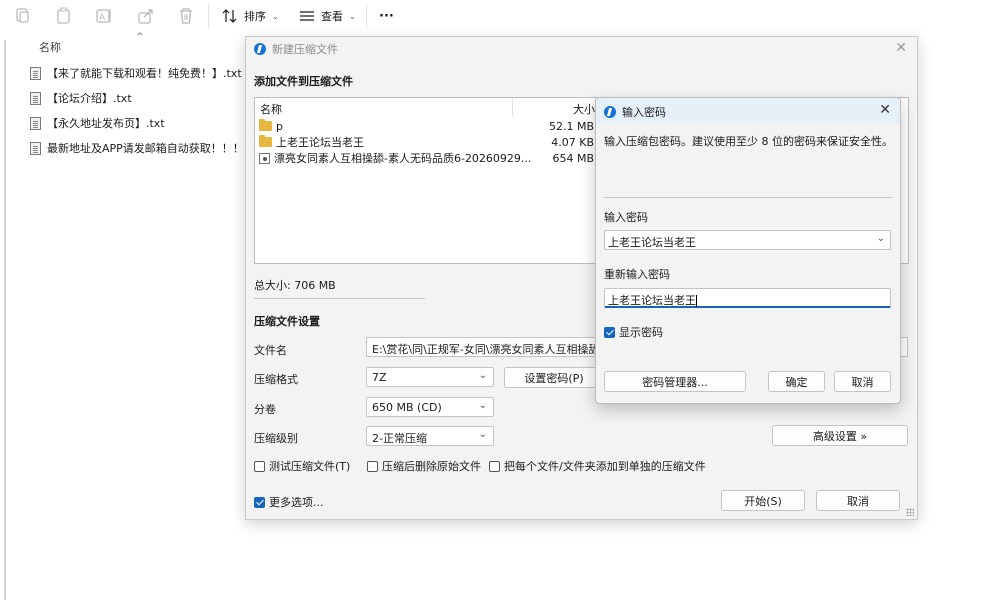 This screenshot has width=1000, height=605. I want to click on sort-button: 排序 ⌄, so click(250, 16).